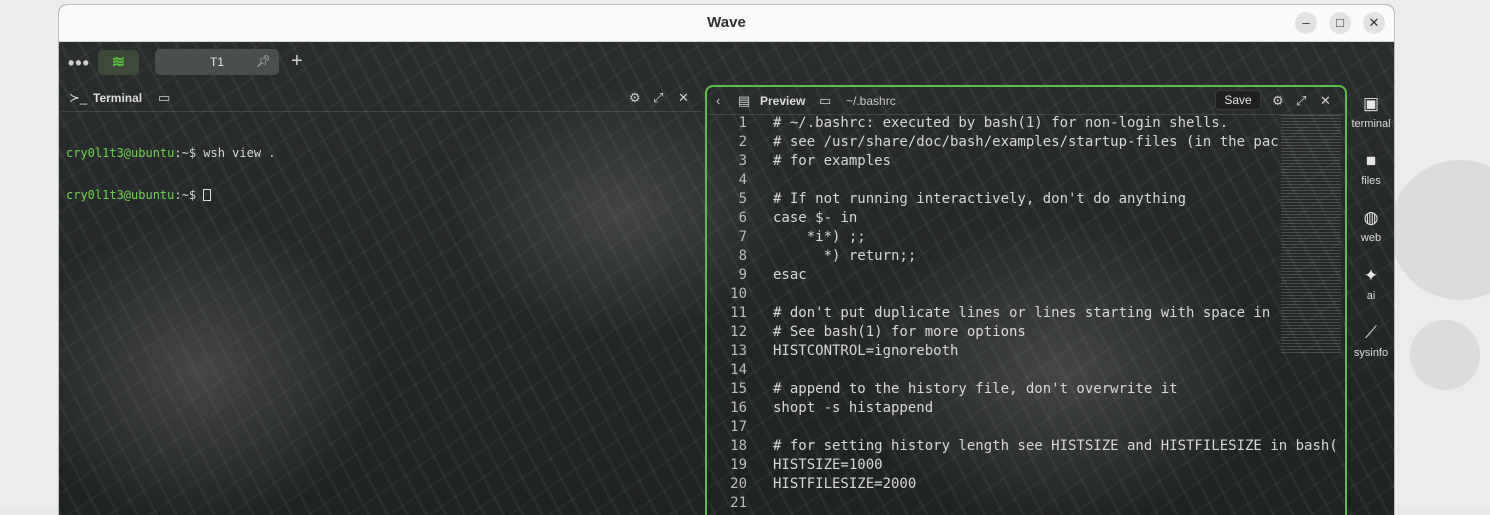 This screenshot has height=515, width=1490. I want to click on minimize-icon: –, so click(1306, 22).